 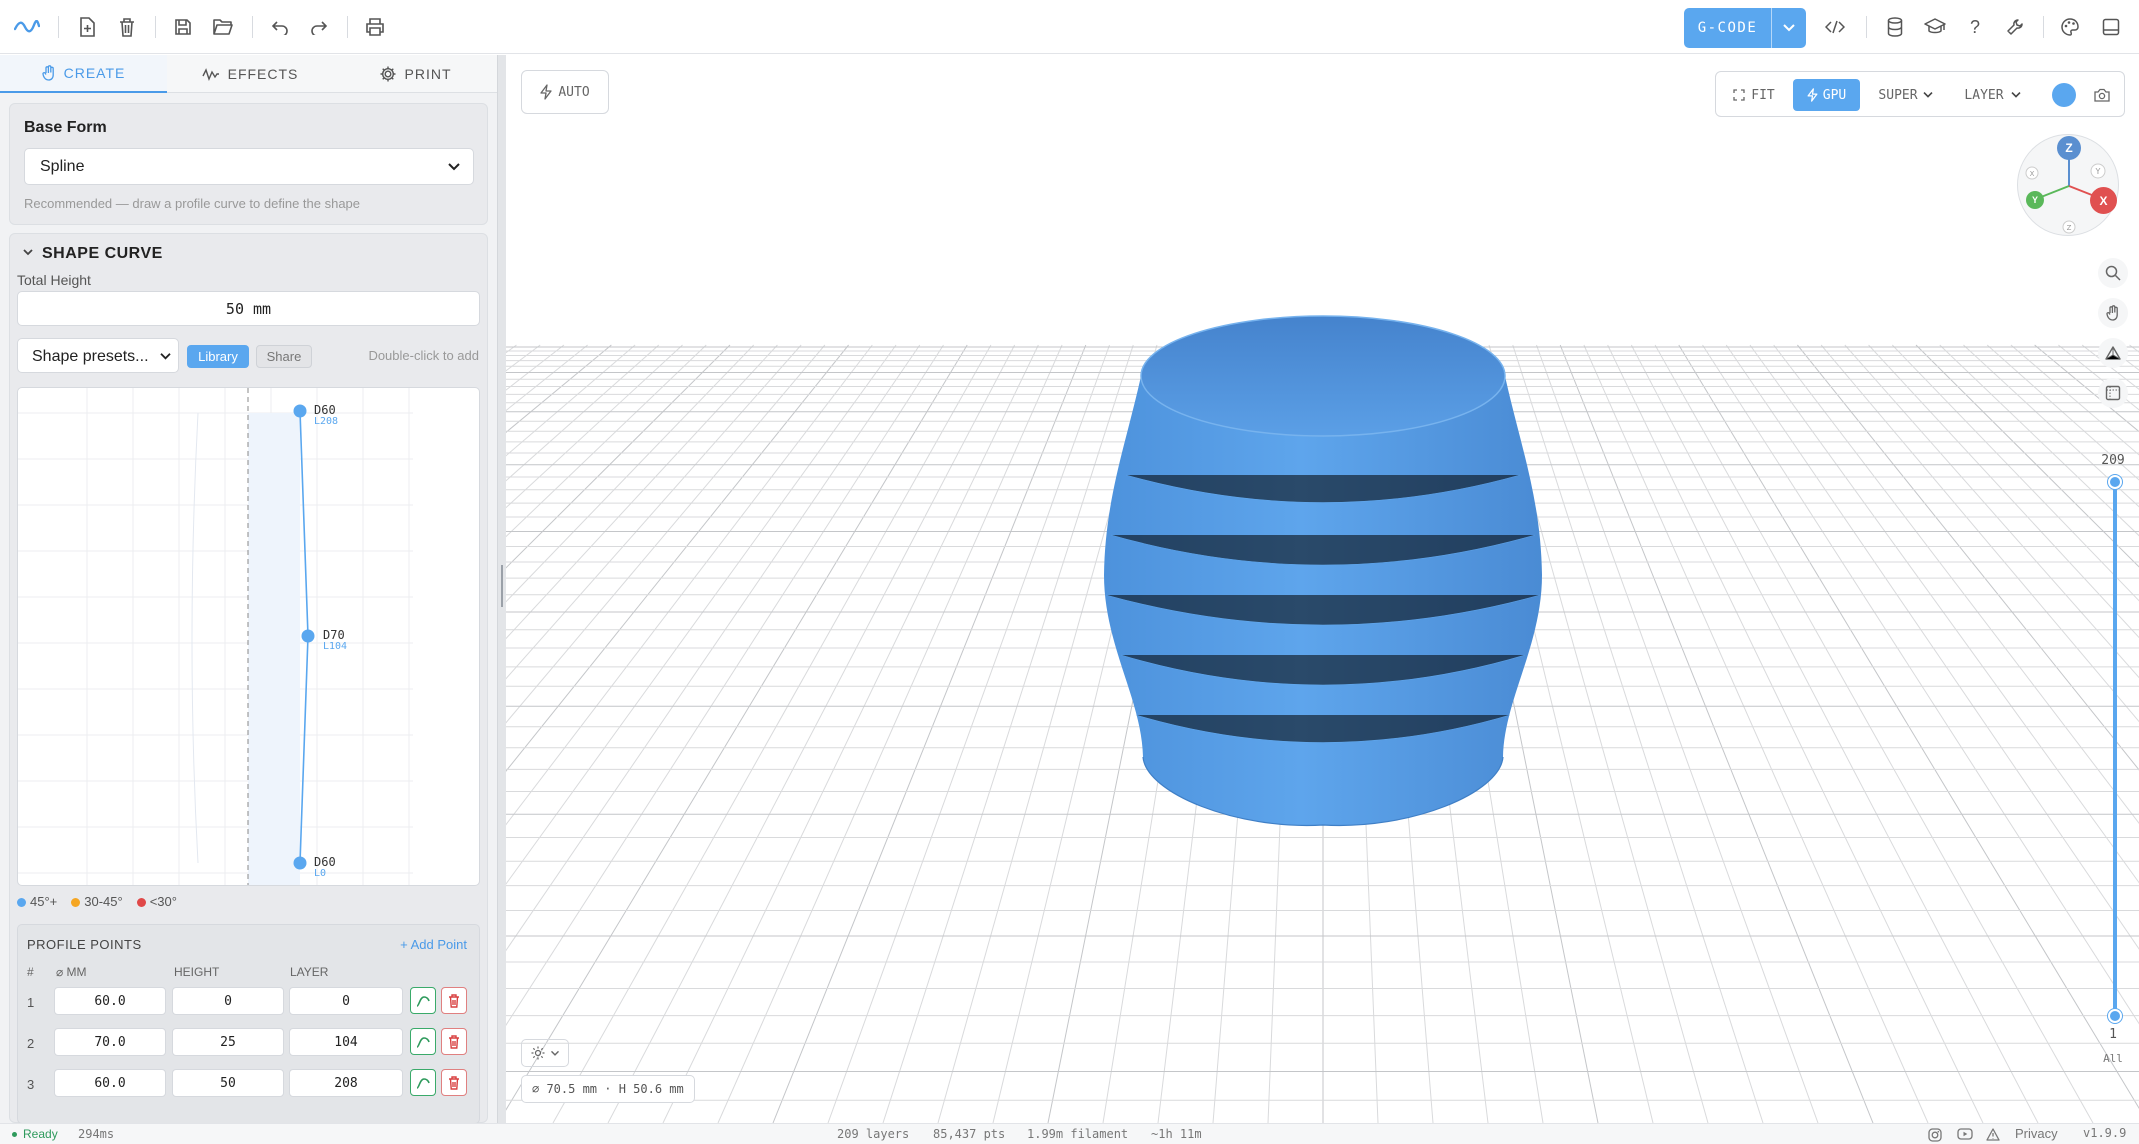 What do you see at coordinates (156, 901) in the screenshot?
I see `legend-item: <30°` at bounding box center [156, 901].